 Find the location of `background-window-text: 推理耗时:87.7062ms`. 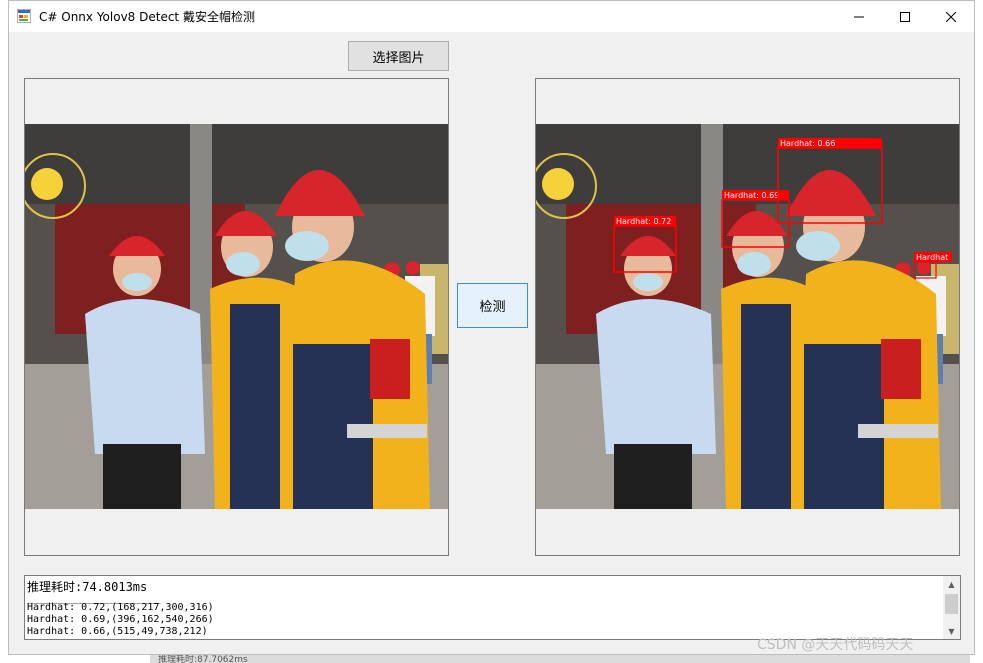

background-window-text: 推理耗时:87.7062ms is located at coordinates (203, 659).